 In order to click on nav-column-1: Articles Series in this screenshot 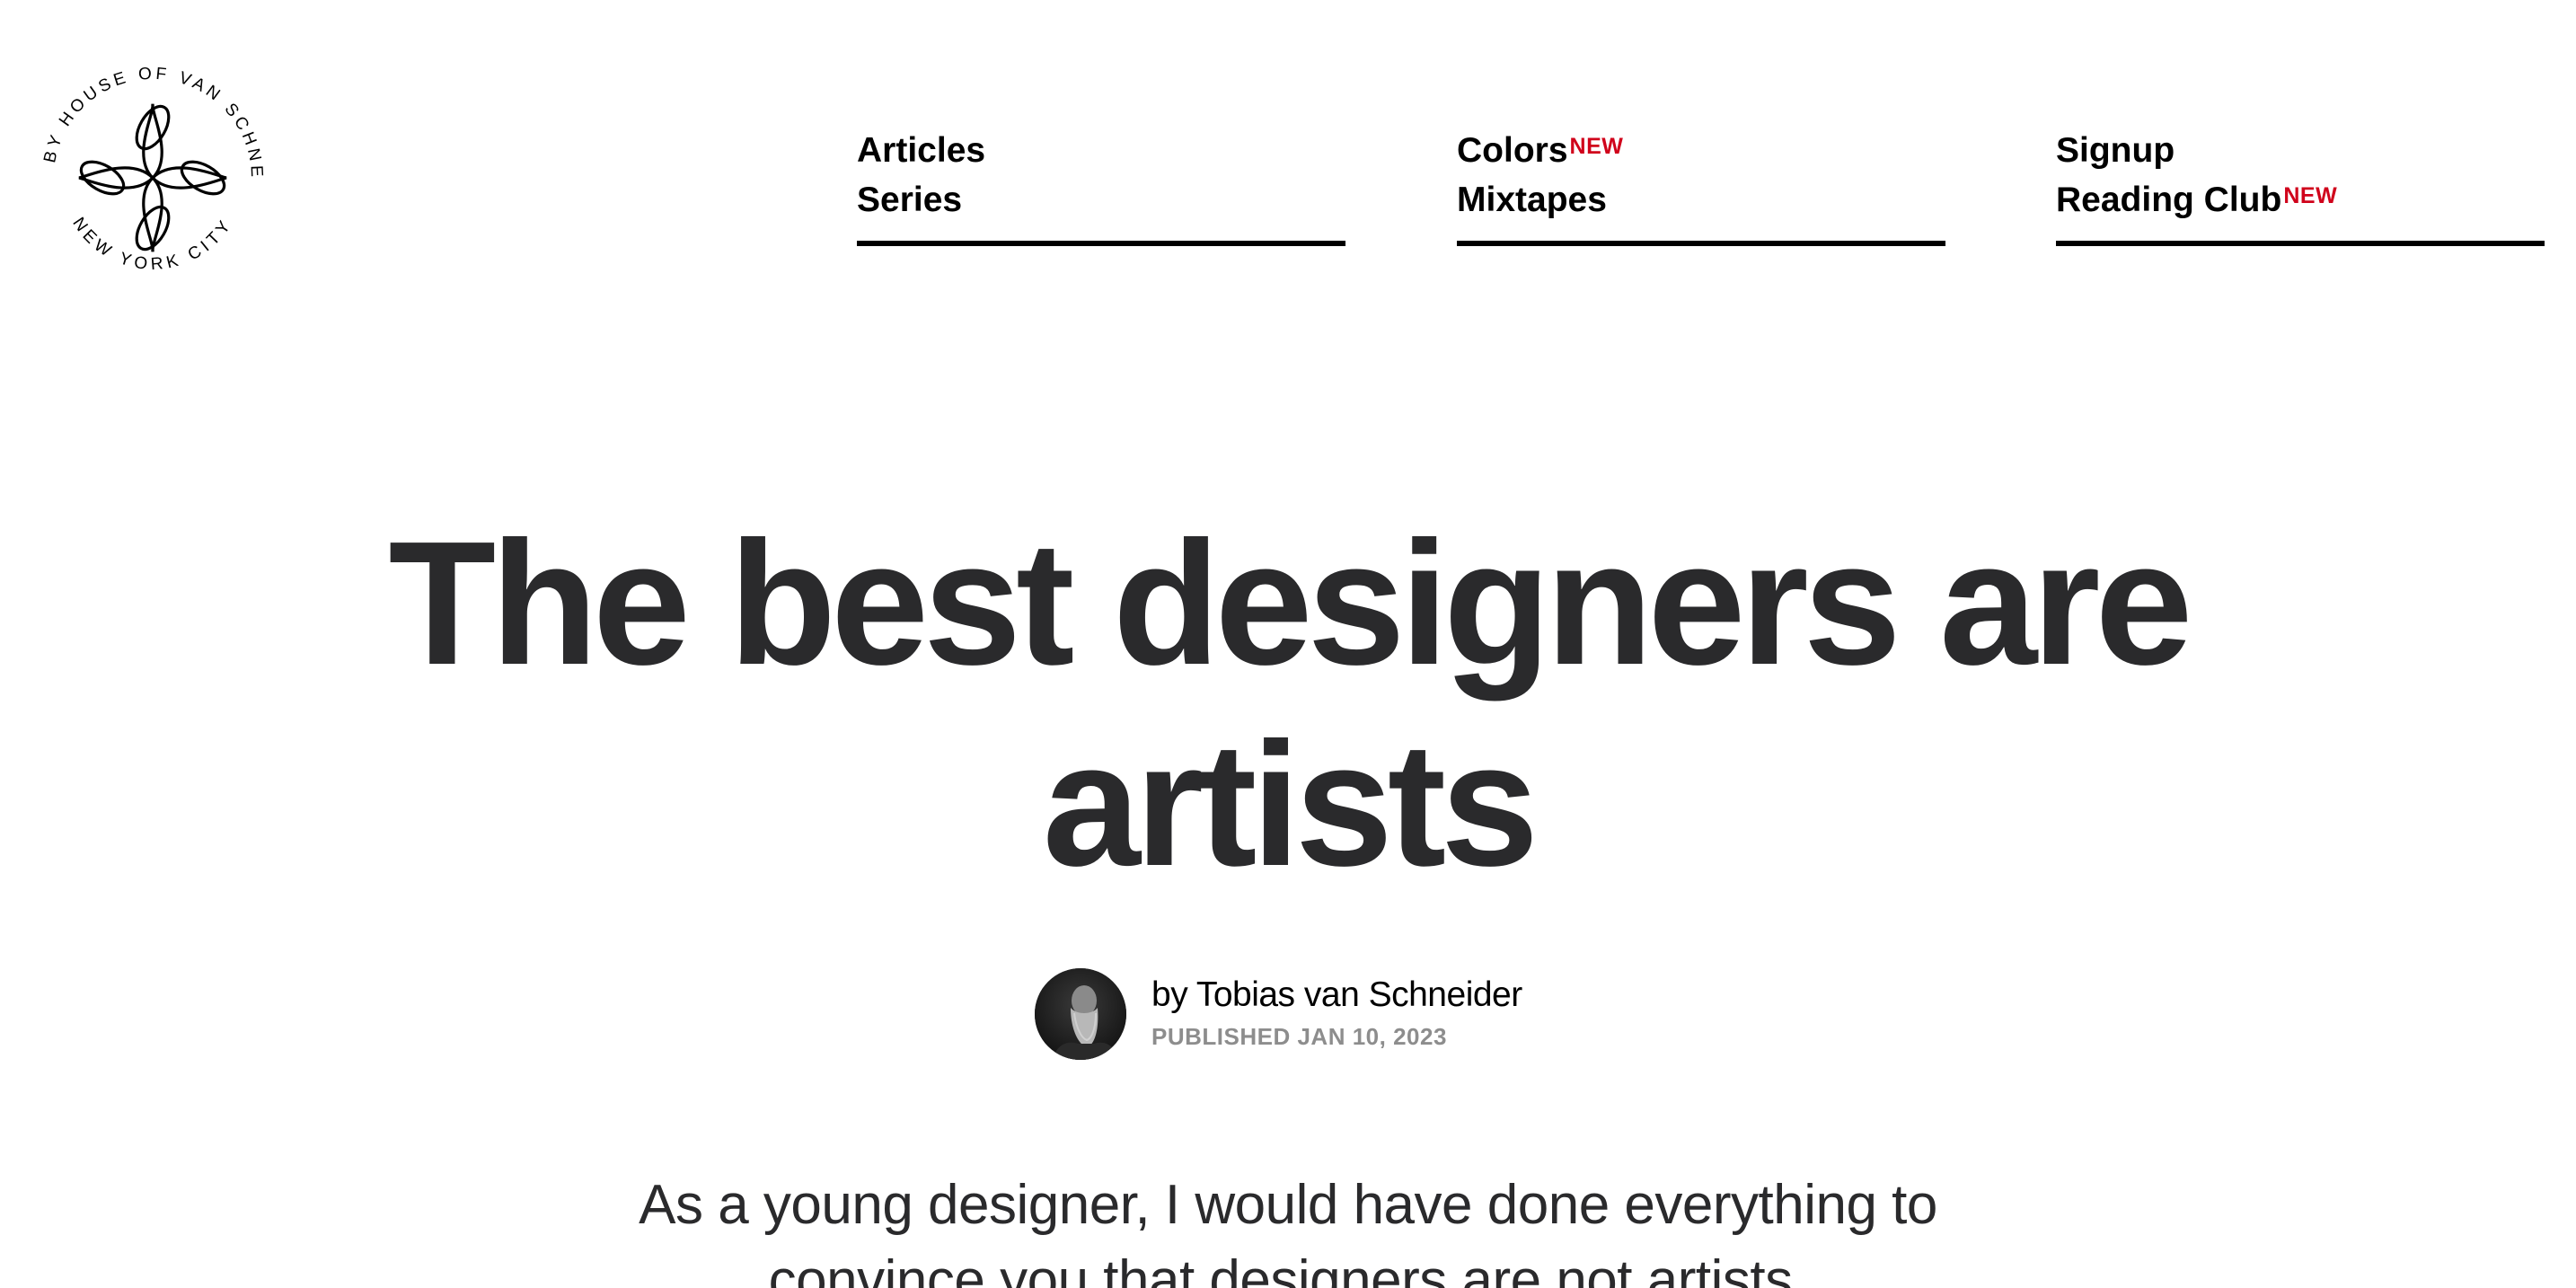, I will do `click(1101, 186)`.